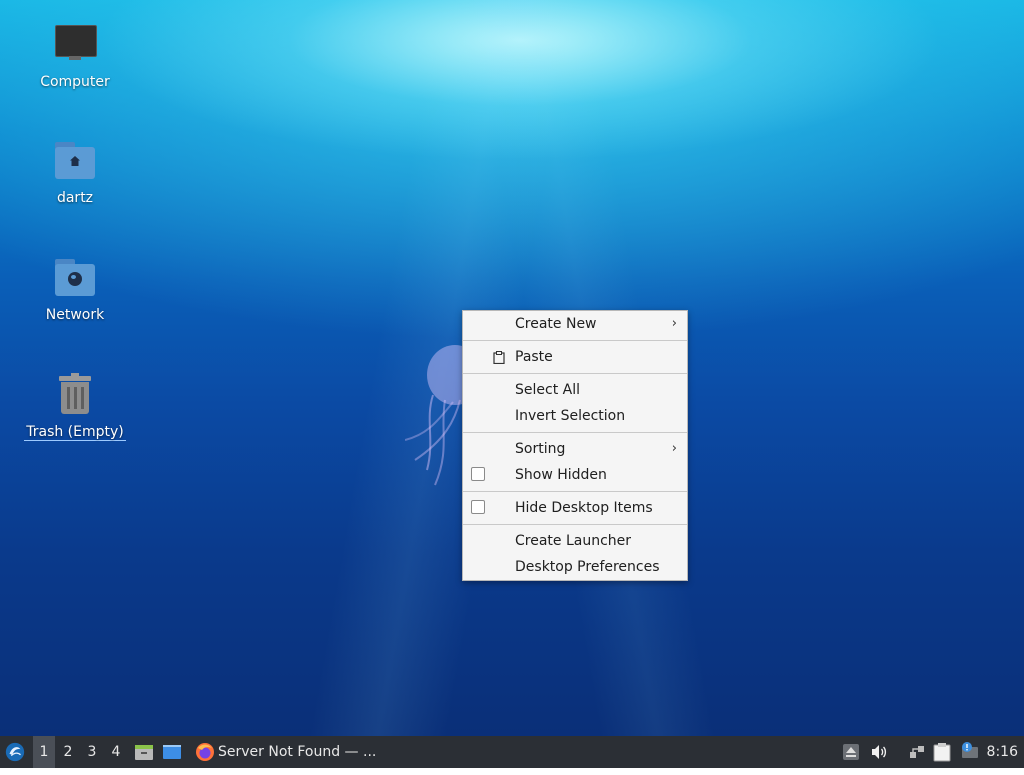  Describe the element at coordinates (75, 46) in the screenshot. I see `computer-icon` at that location.